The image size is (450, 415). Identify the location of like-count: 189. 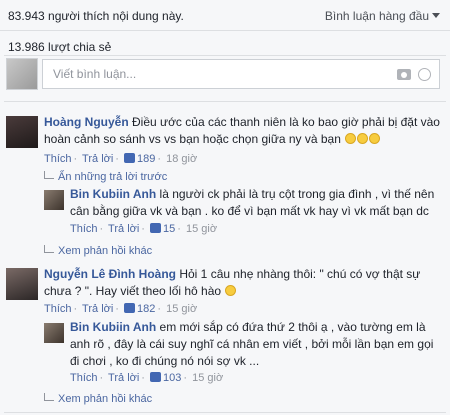
(146, 159).